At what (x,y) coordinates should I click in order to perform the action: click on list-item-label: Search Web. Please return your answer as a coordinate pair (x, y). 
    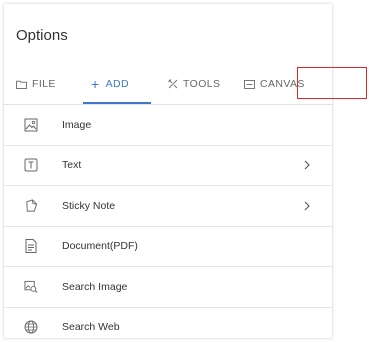
    Looking at the image, I should click on (91, 327).